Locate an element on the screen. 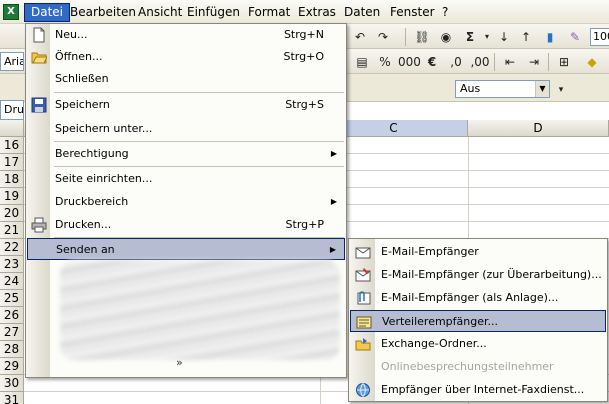  menu-item-shortcut: Strg+O is located at coordinates (303, 56).